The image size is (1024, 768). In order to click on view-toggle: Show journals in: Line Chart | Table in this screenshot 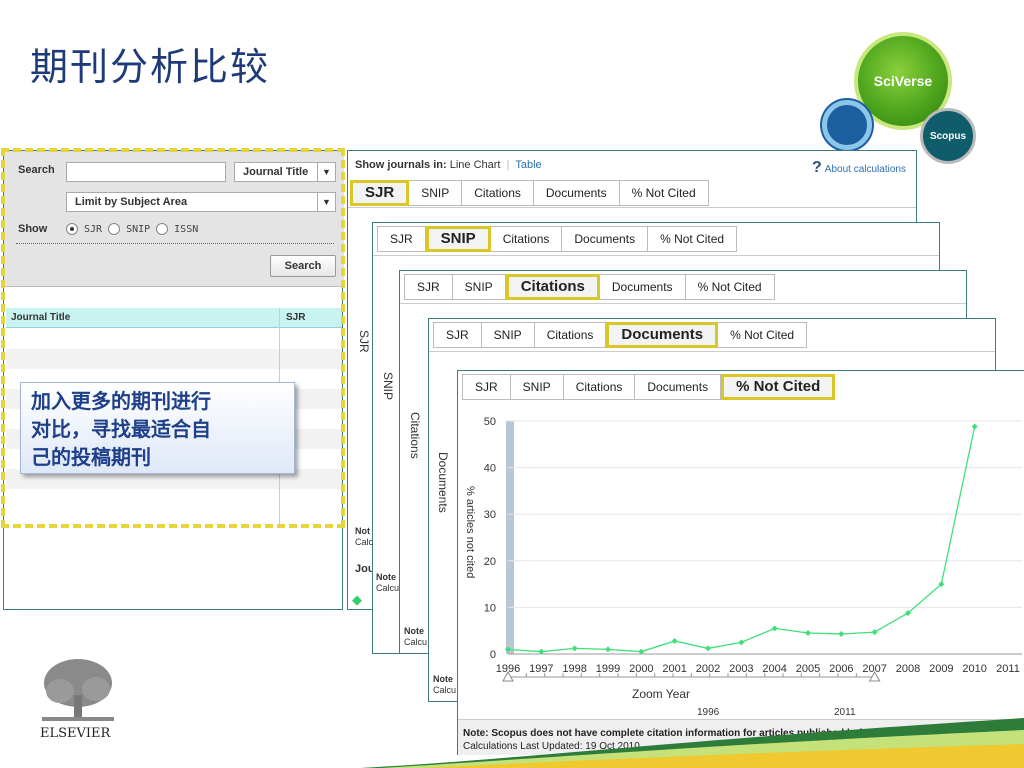, I will do `click(448, 165)`.